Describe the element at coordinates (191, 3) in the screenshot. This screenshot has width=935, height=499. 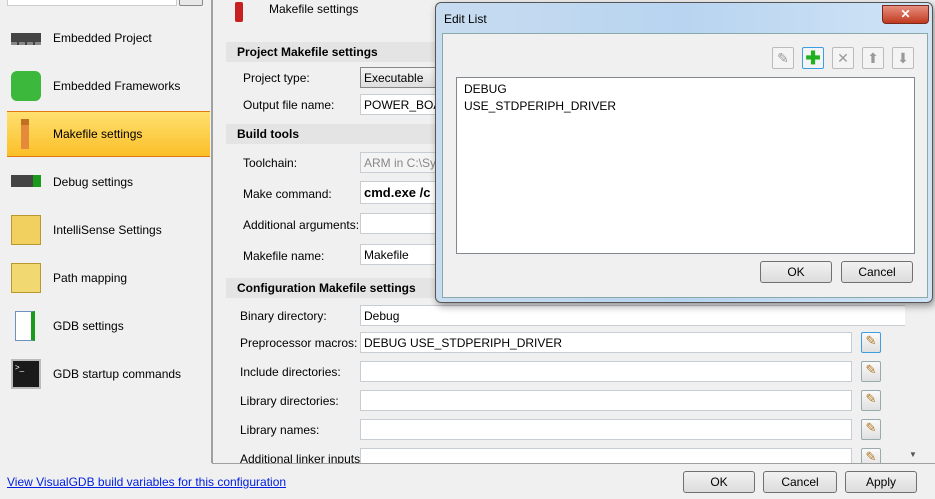
I see `sidebar-search-button` at that location.